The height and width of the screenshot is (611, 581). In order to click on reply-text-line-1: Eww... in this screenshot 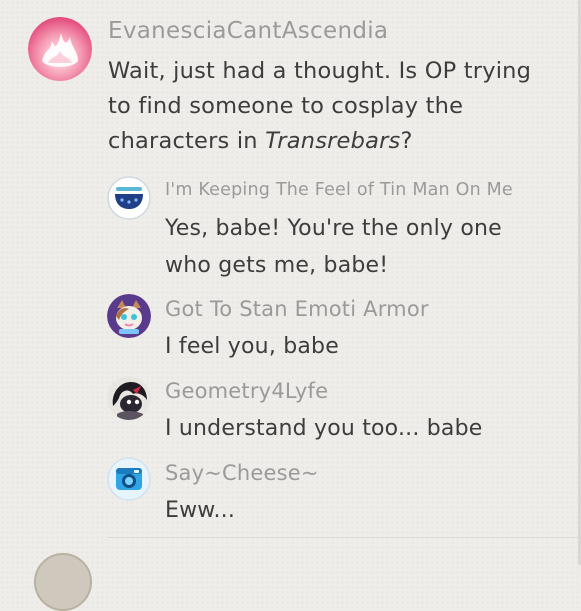, I will do `click(200, 510)`.